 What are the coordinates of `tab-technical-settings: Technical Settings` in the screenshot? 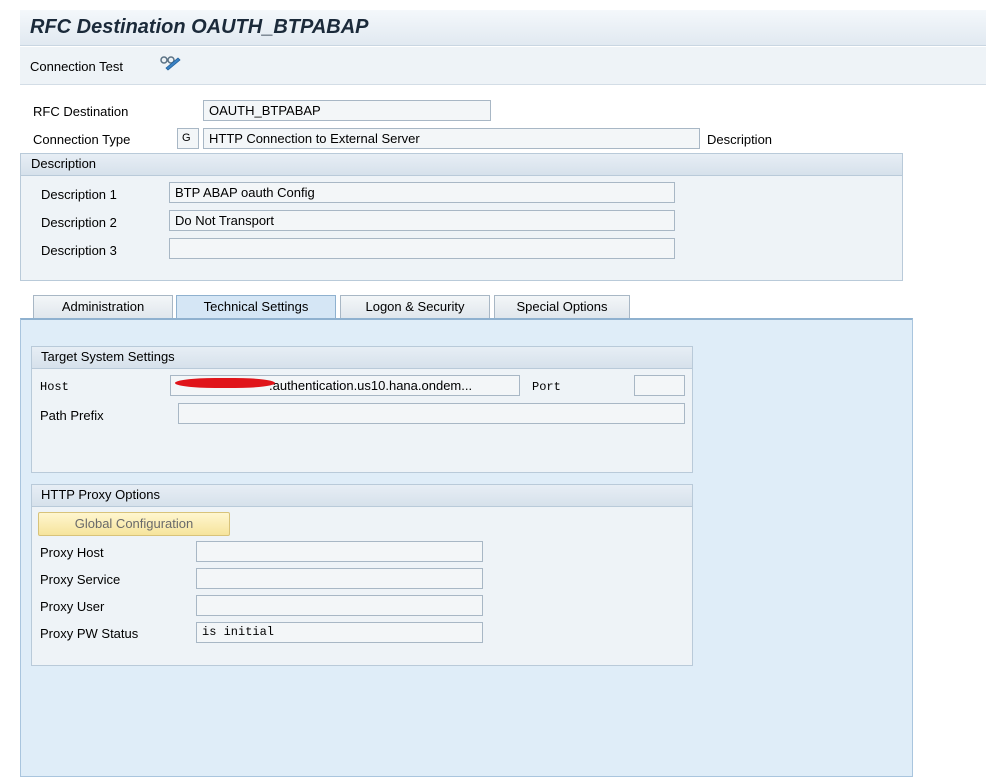 It's located at (256, 307).